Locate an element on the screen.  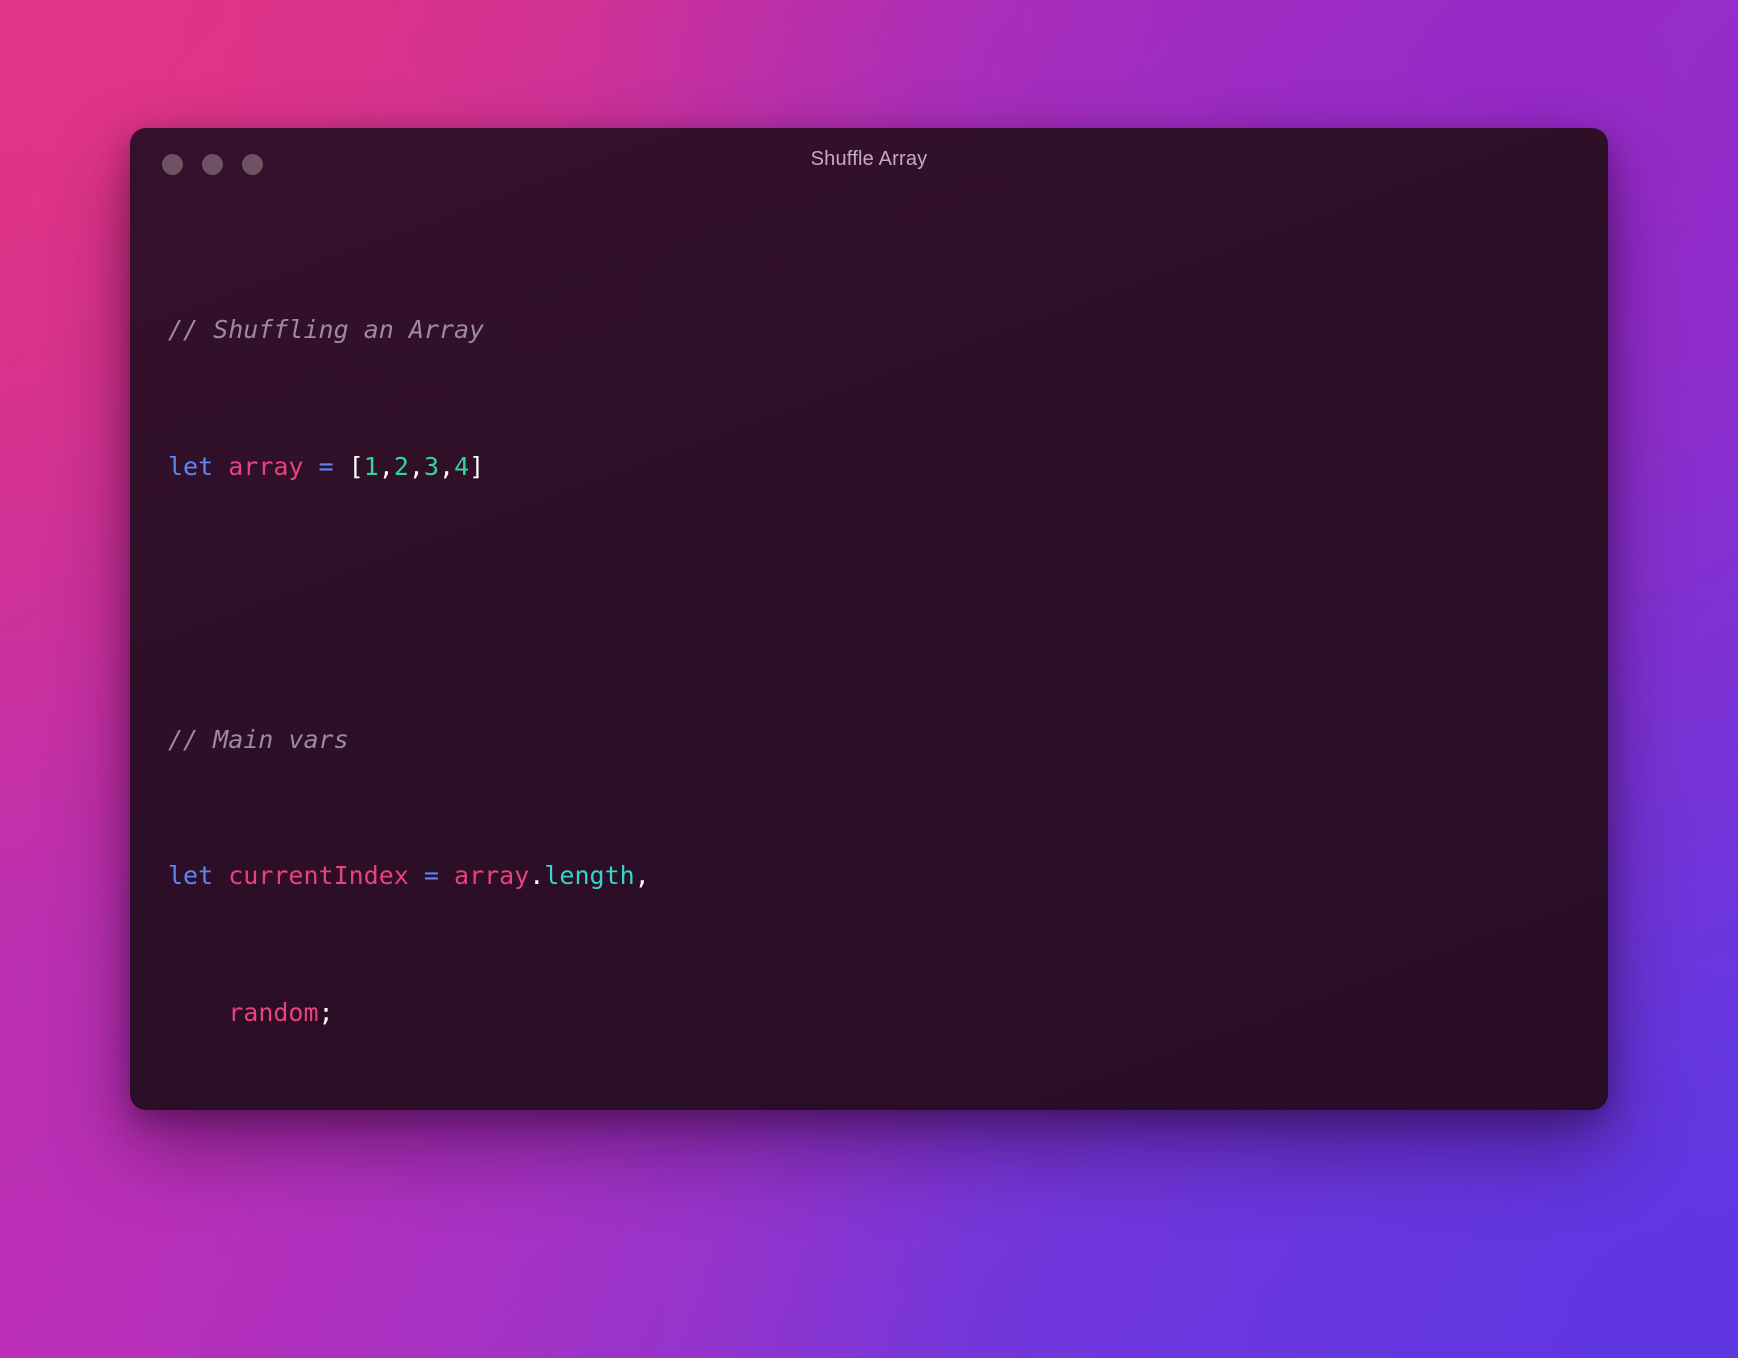
code-line: let array = [1,2,3,4] is located at coordinates (326, 466).